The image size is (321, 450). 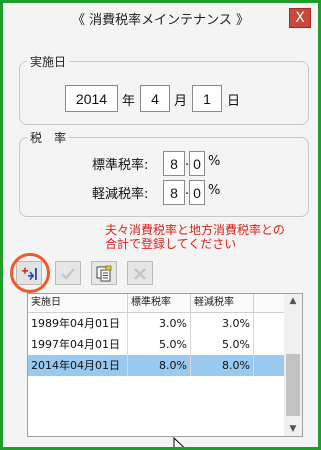 I want to click on column-header-standard: 標準税率, so click(x=159, y=303).